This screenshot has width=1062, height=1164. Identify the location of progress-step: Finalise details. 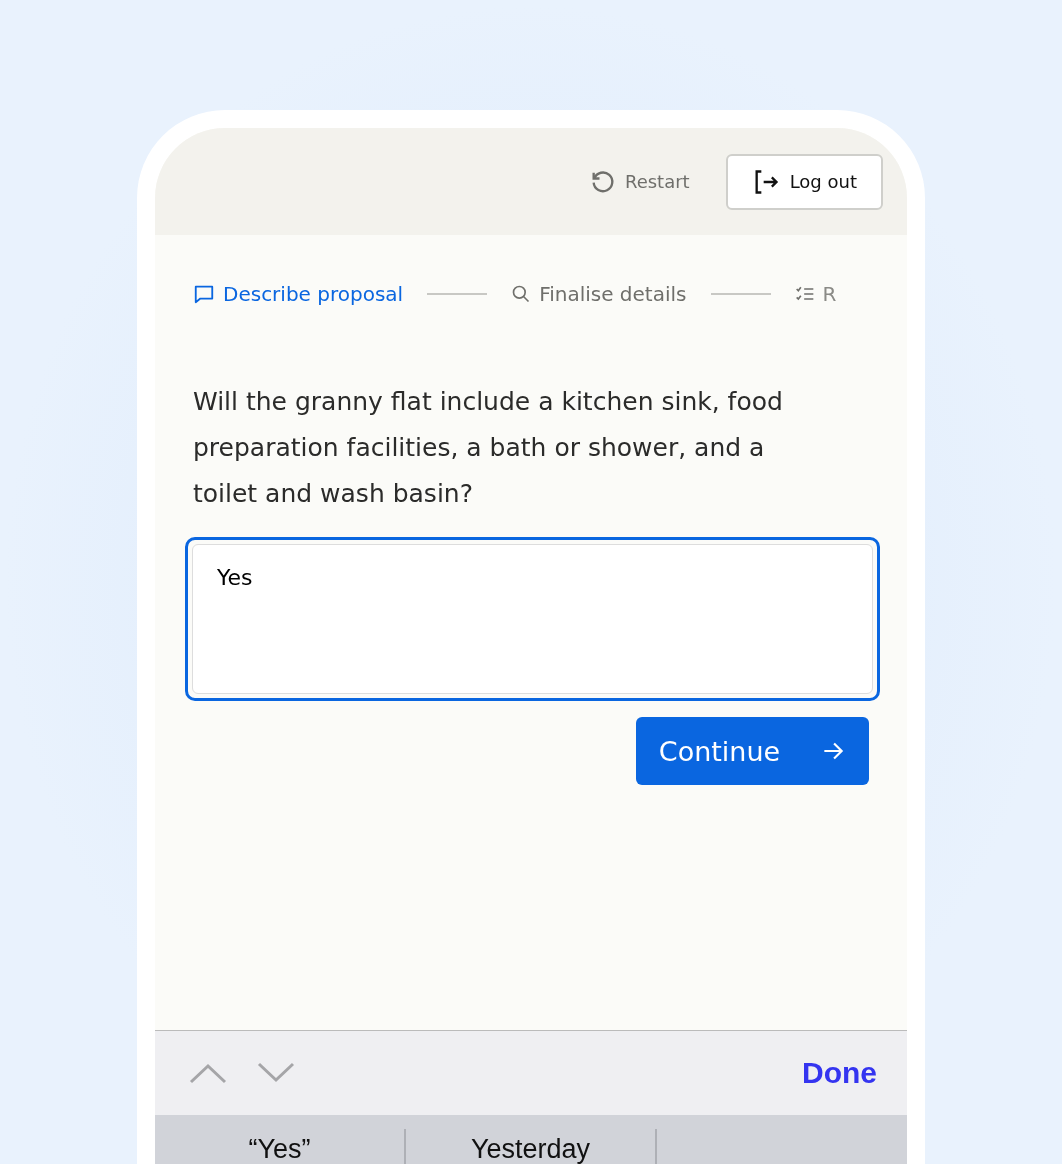
(599, 294).